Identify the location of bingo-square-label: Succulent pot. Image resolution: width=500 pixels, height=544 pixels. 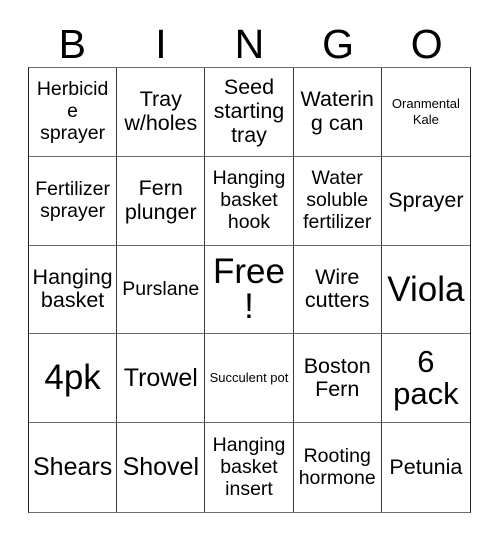
(249, 378).